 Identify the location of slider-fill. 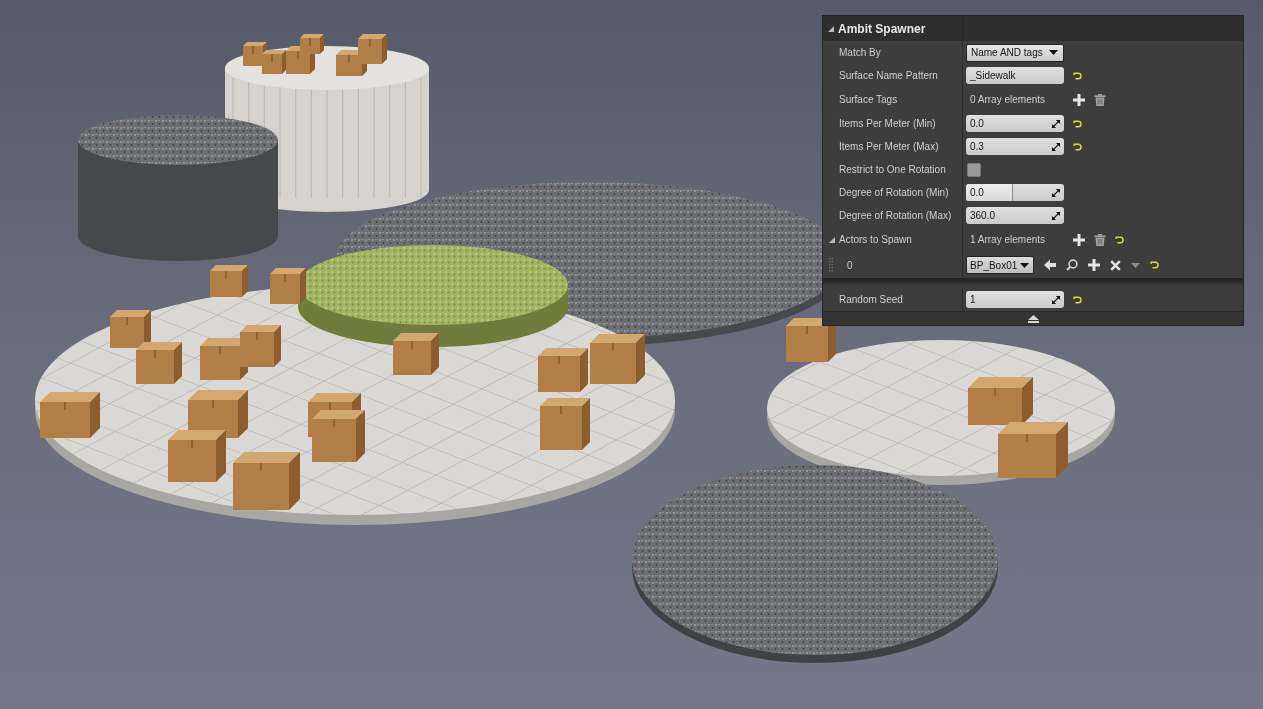
(990, 192).